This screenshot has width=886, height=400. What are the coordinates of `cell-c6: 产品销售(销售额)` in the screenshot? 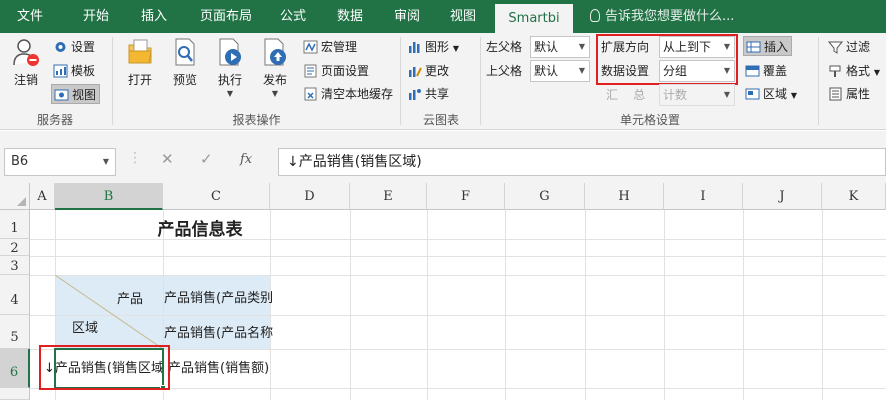 It's located at (223, 366).